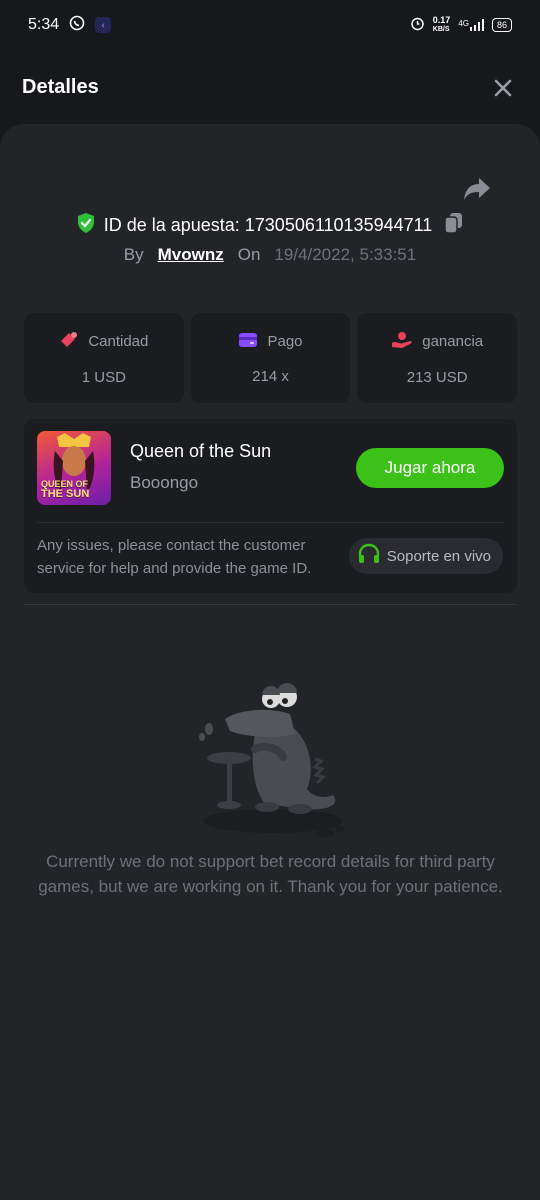  What do you see at coordinates (417, 25) in the screenshot?
I see `alarm-icon` at bounding box center [417, 25].